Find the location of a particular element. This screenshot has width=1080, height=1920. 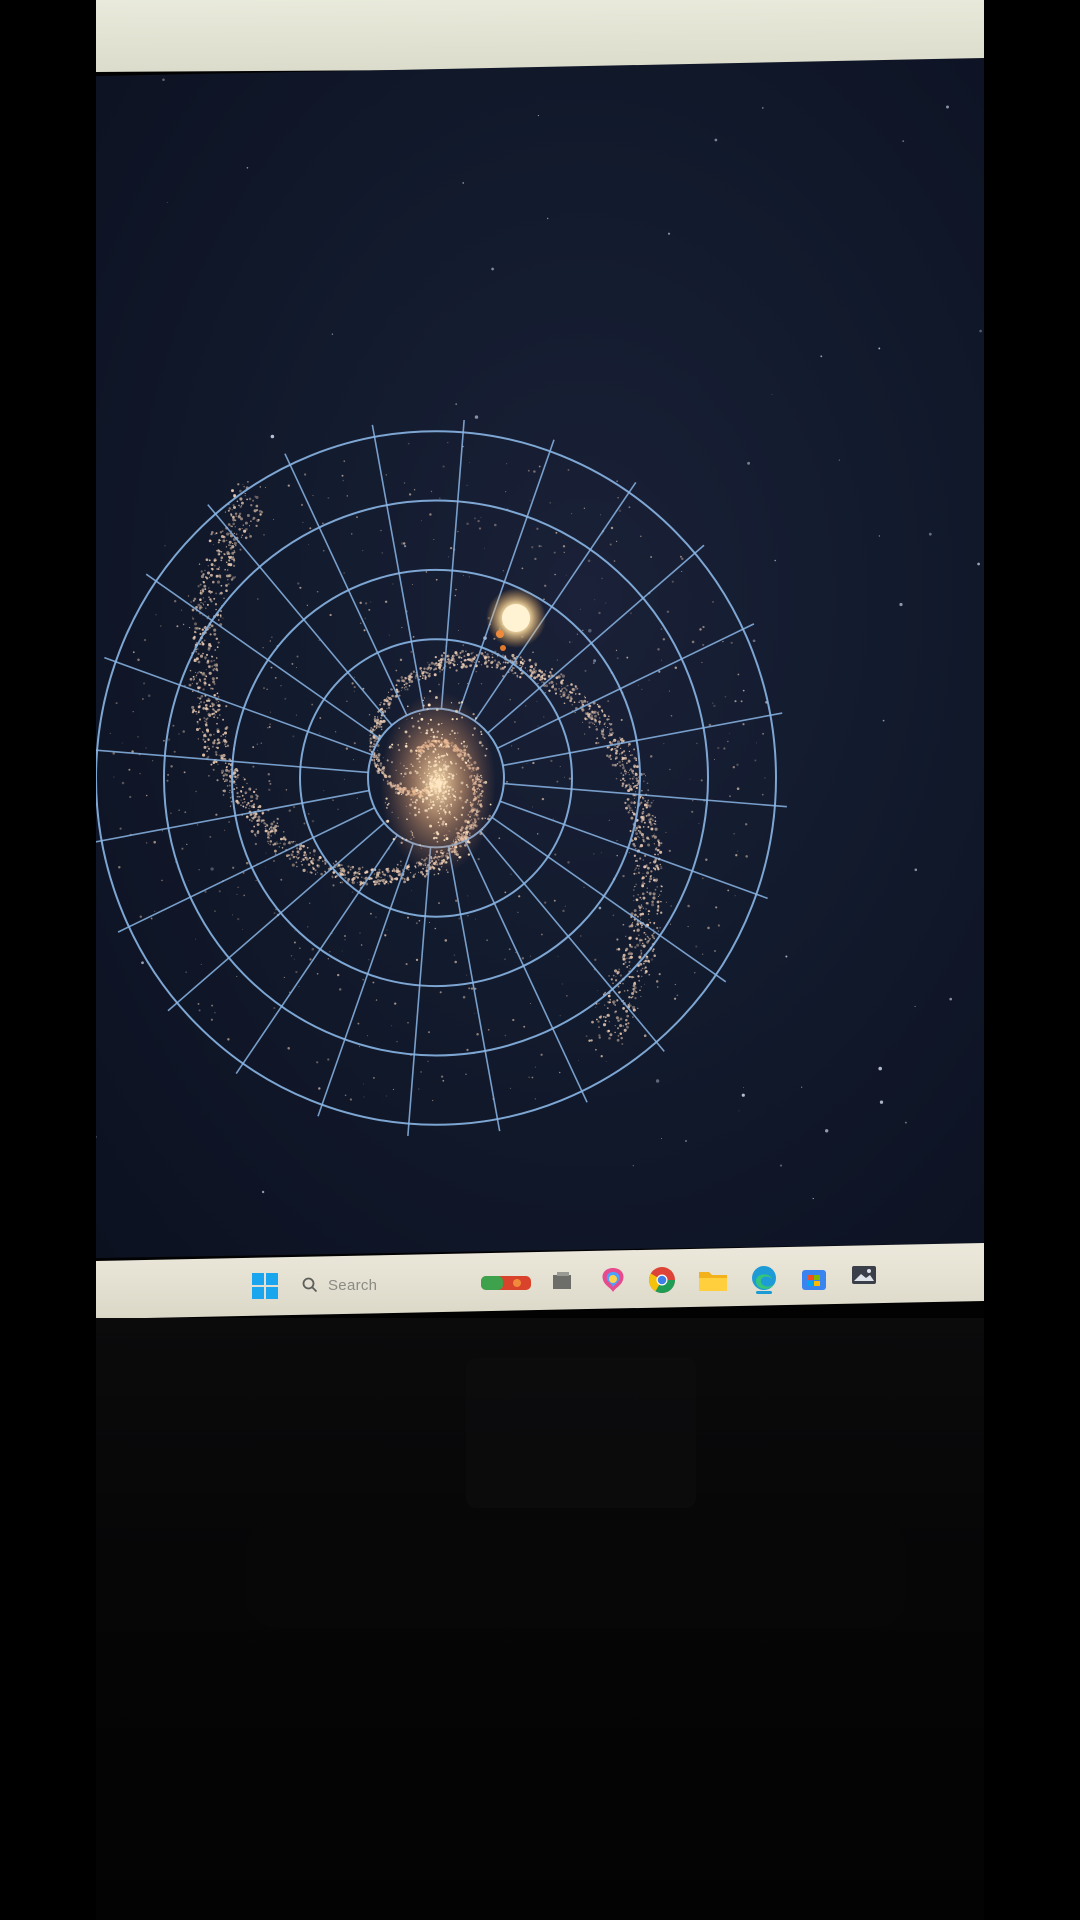

windows-logo-icon is located at coordinates (265, 1286).